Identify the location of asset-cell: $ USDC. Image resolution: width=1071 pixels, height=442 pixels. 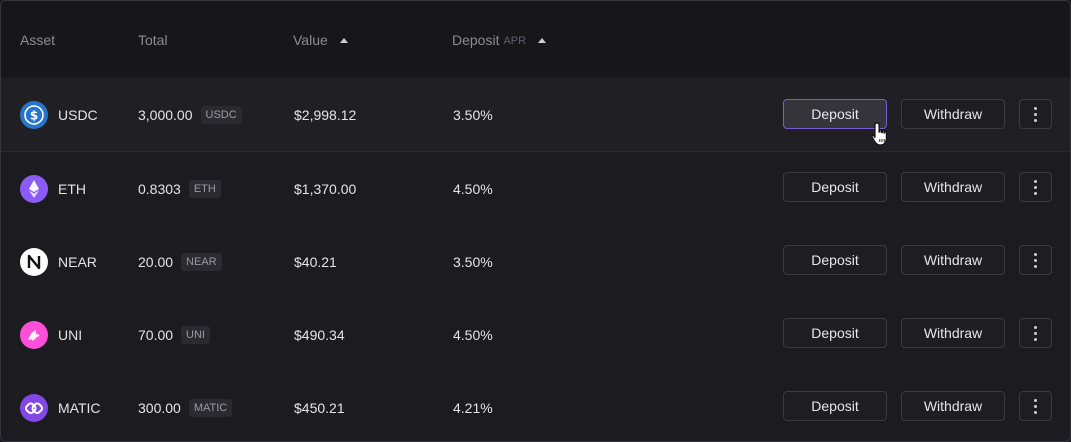
(59, 114).